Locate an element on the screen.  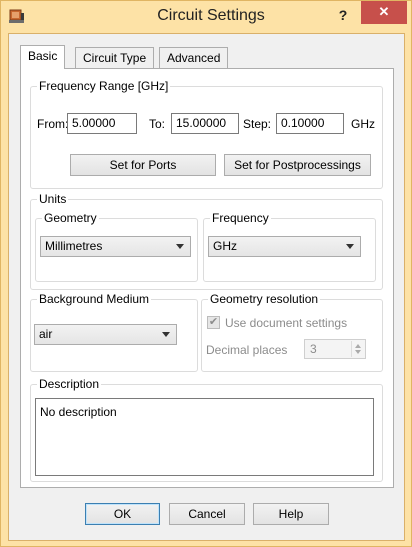
spin-up-icon is located at coordinates (358, 346).